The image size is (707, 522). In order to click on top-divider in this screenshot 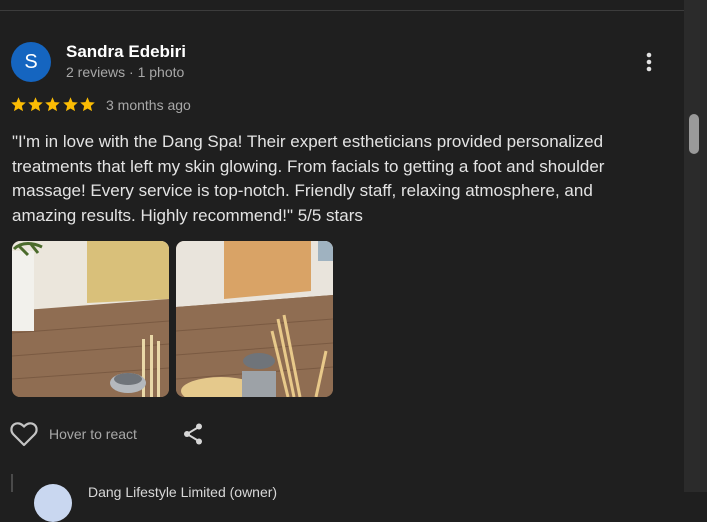, I will do `click(342, 10)`.